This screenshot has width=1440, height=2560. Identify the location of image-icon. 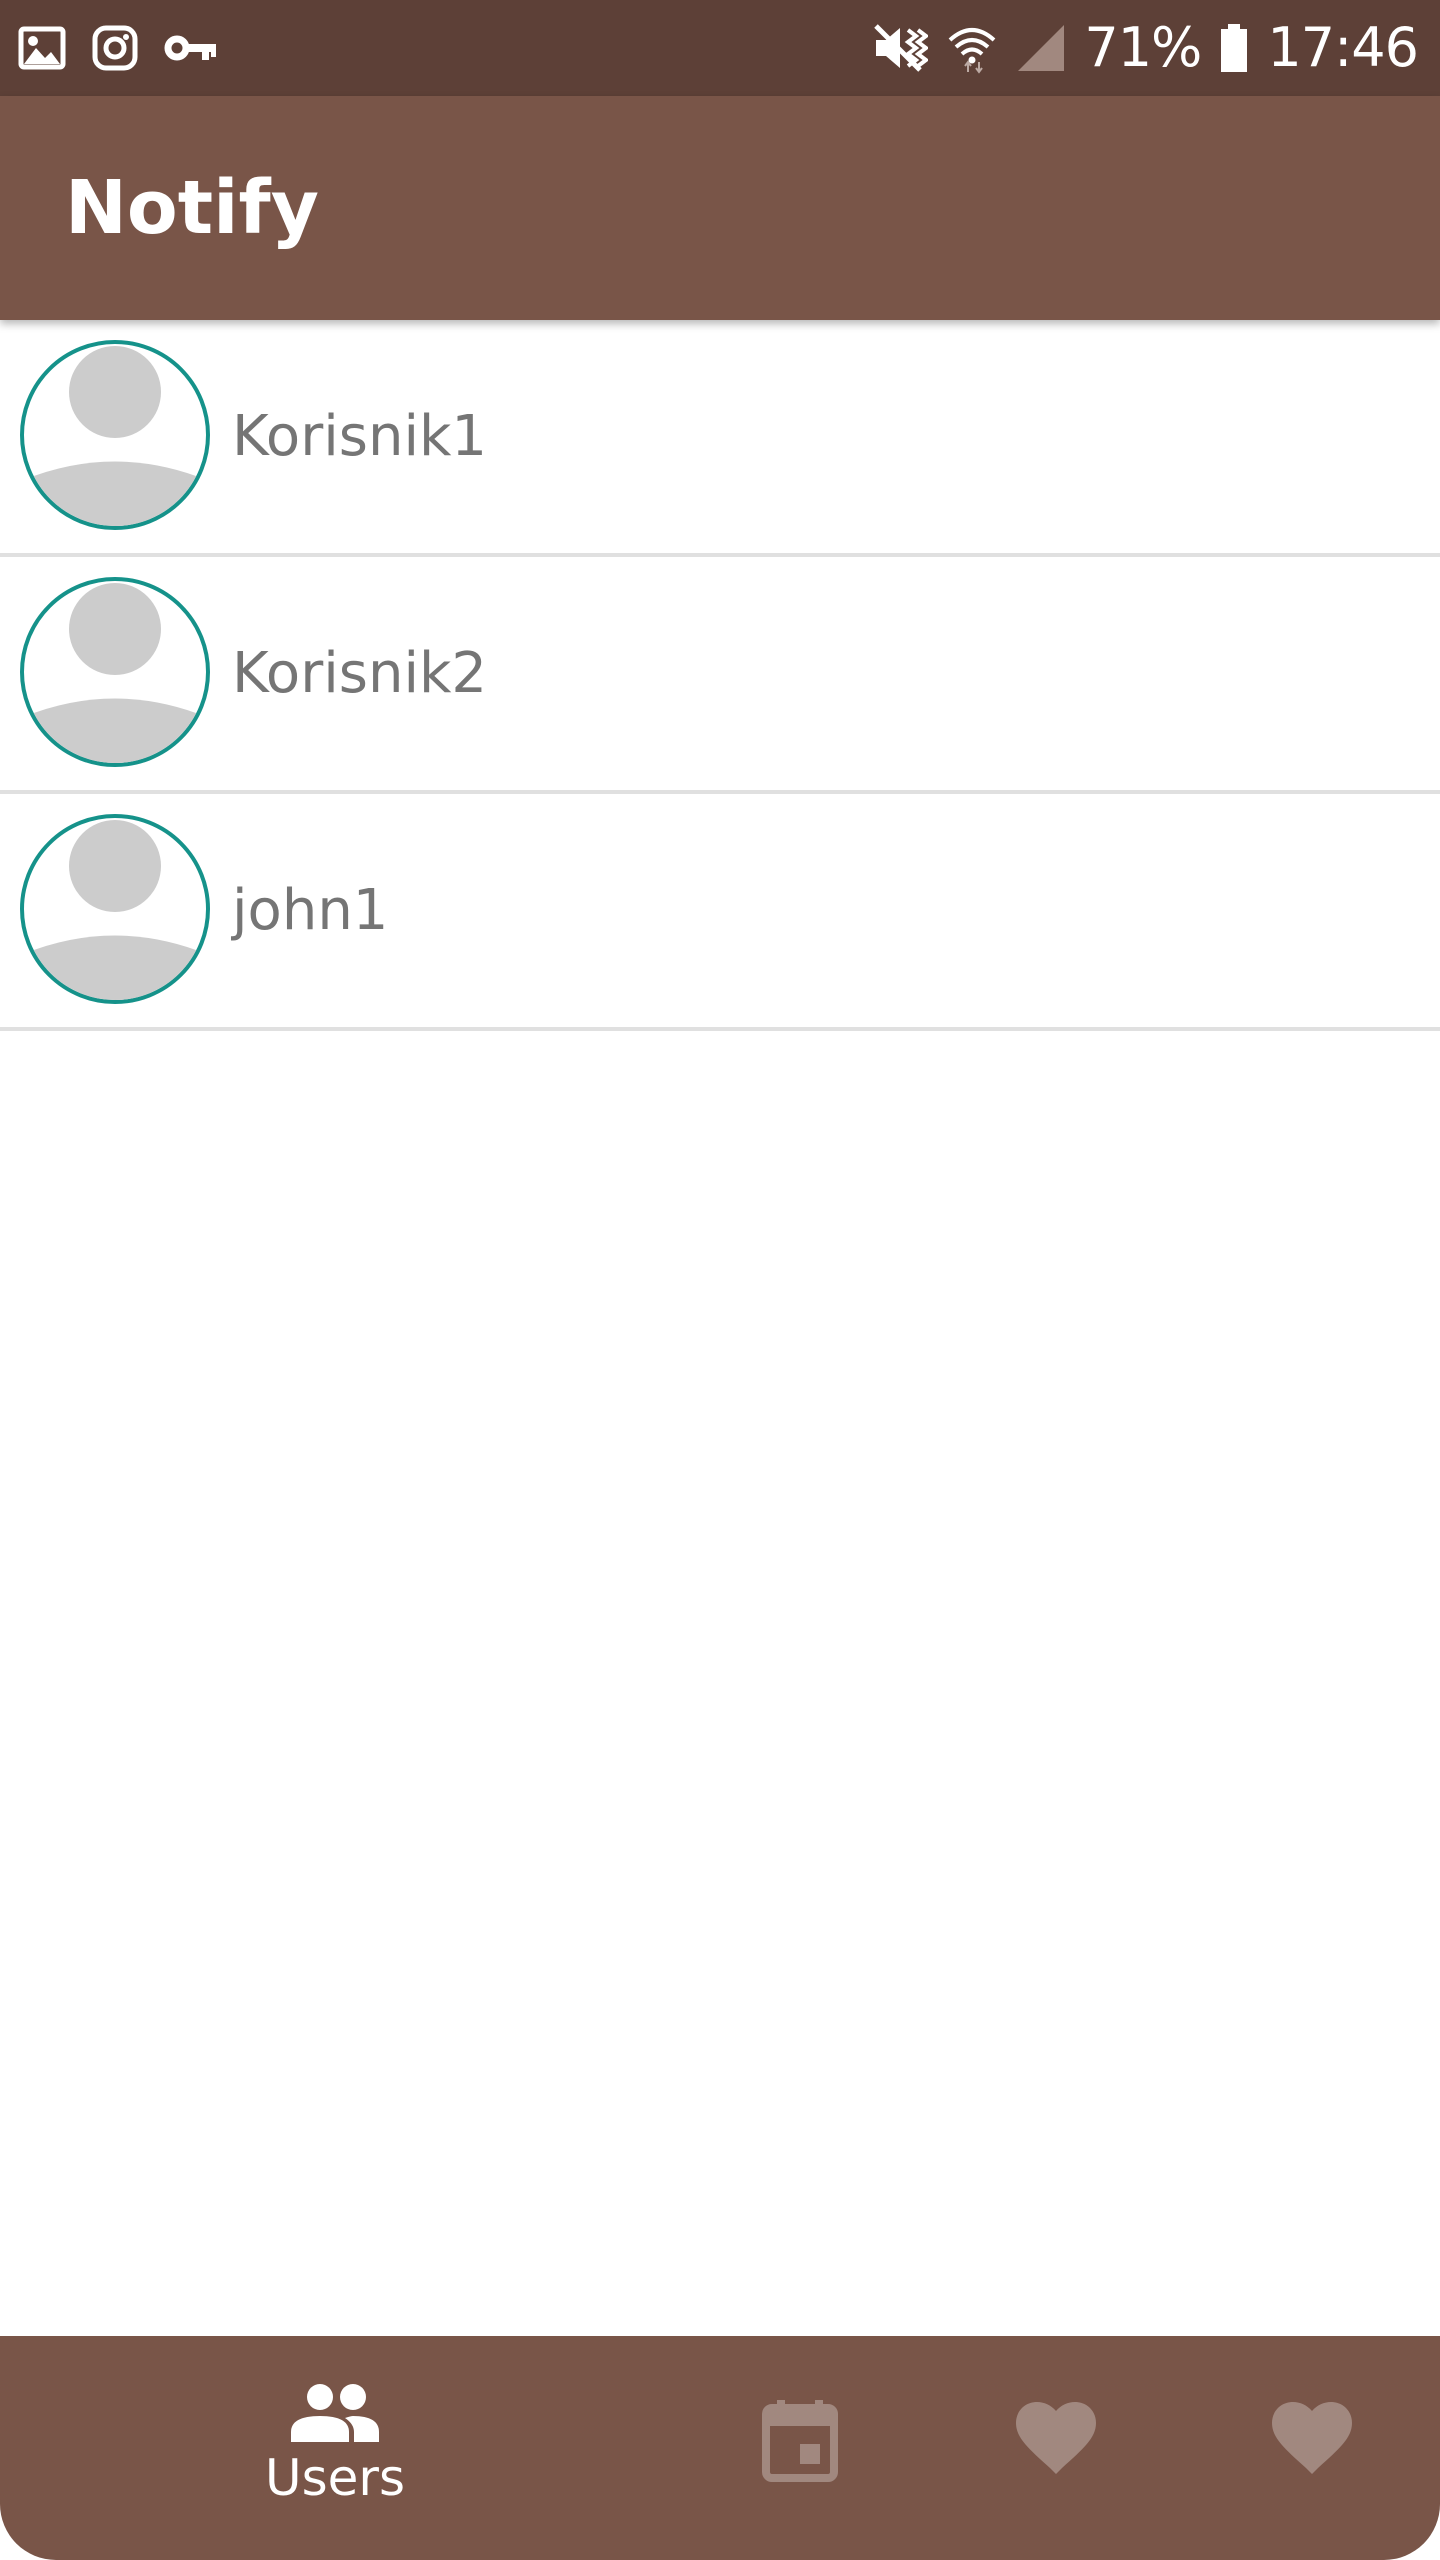
(42, 48).